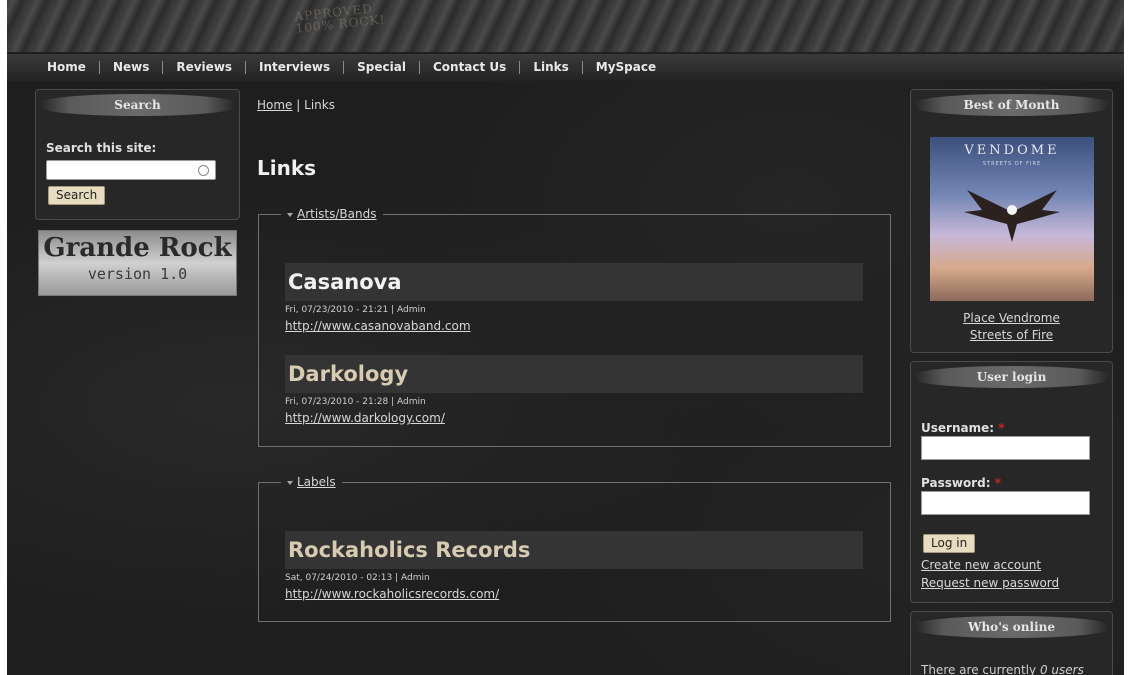 The width and height of the screenshot is (1132, 675). What do you see at coordinates (357, 578) in the screenshot?
I see `entry-meta: Sat, 07/24/2010 - 02:13 | Admin` at bounding box center [357, 578].